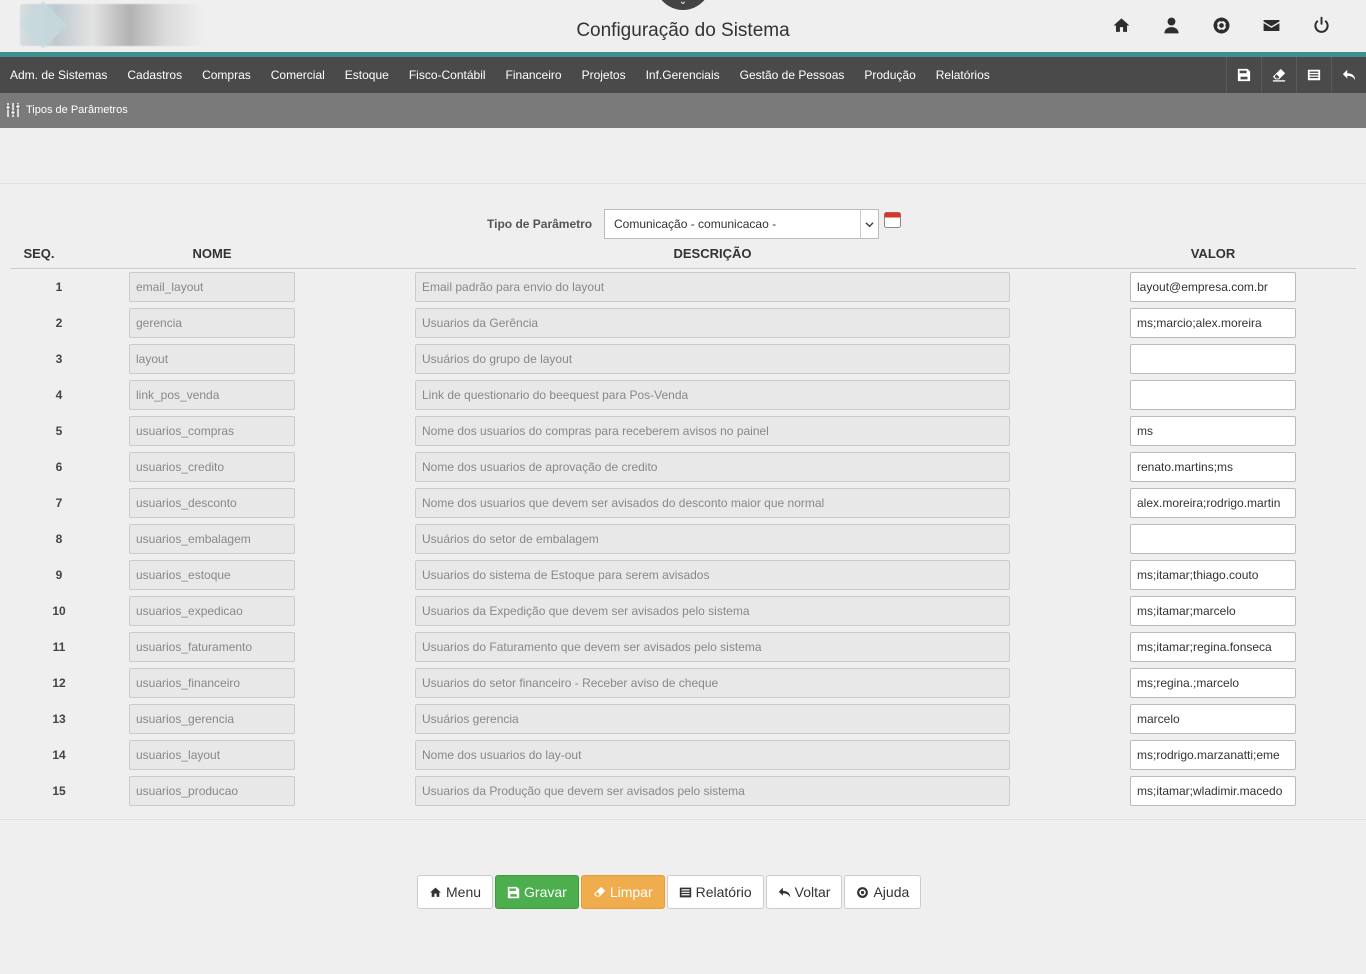  I want to click on row-valor-input: alex.moreira;rodrigo.martin, so click(1213, 503).